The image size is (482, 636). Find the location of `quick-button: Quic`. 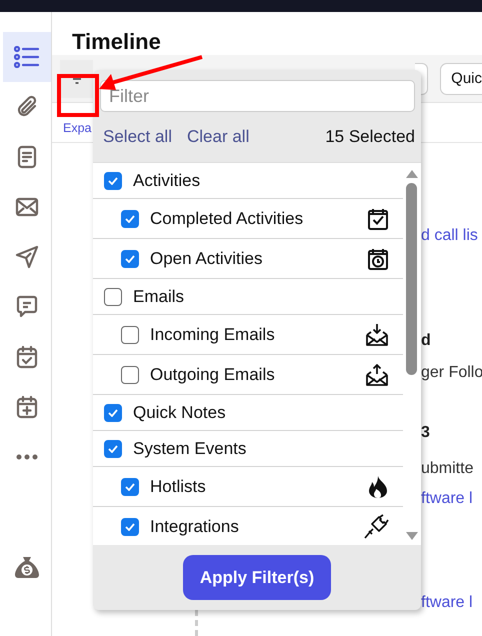

quick-button: Quic is located at coordinates (461, 78).